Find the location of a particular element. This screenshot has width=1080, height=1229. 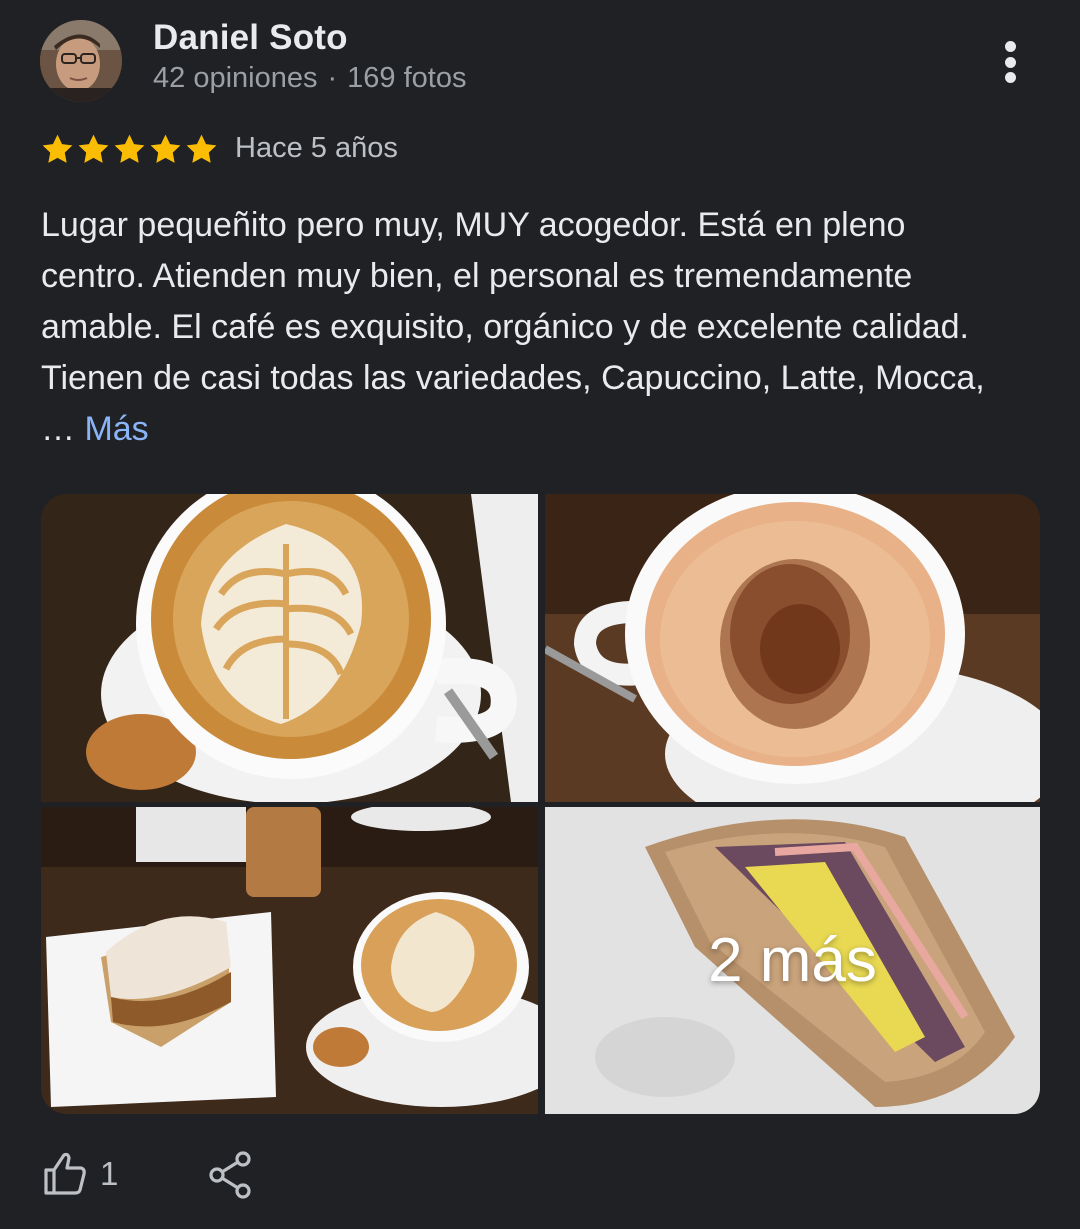

like-count: 1 is located at coordinates (109, 1173).